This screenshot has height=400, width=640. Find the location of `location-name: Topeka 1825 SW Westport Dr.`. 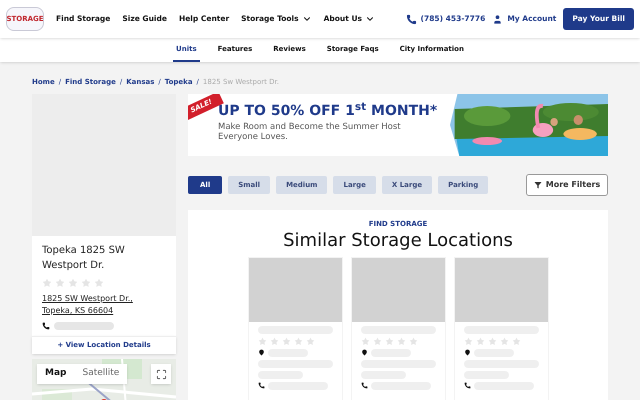

location-name: Topeka 1825 SW Westport Dr. is located at coordinates (84, 258).